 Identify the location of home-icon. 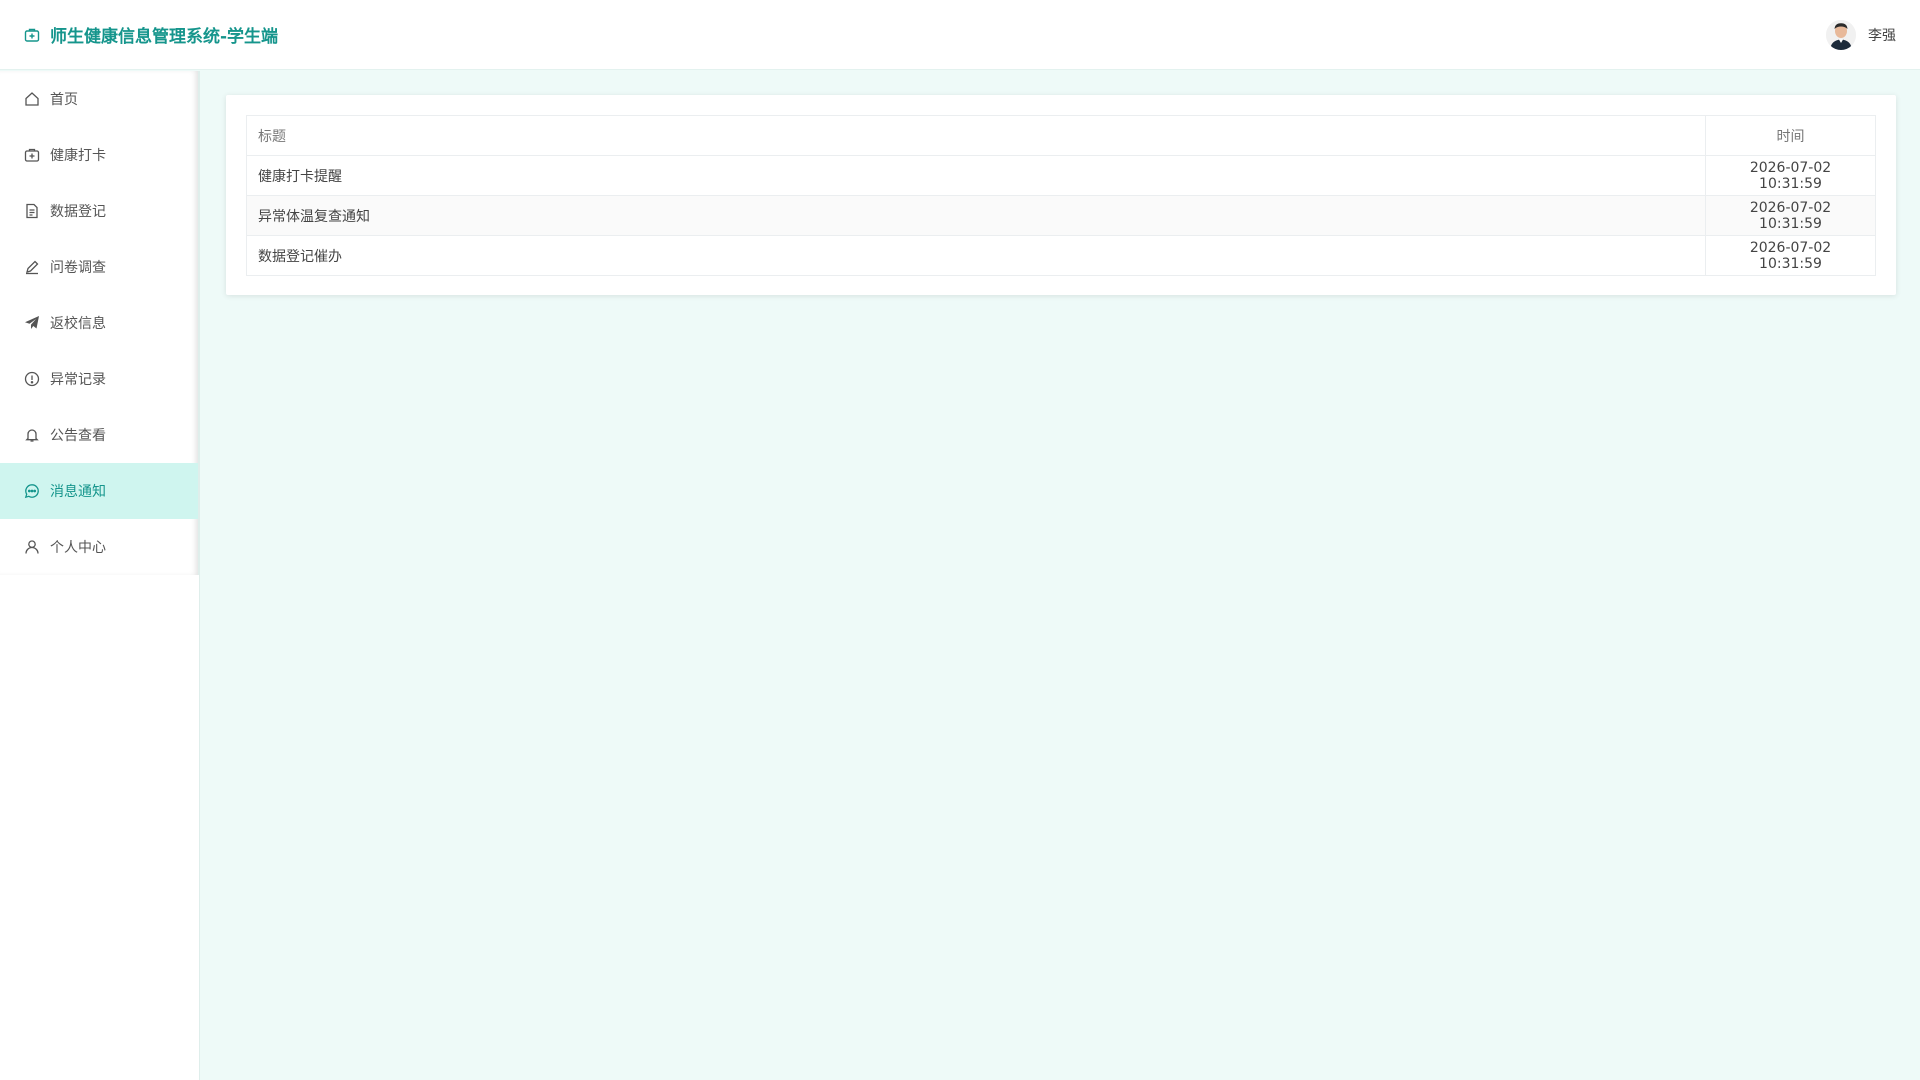
(32, 99).